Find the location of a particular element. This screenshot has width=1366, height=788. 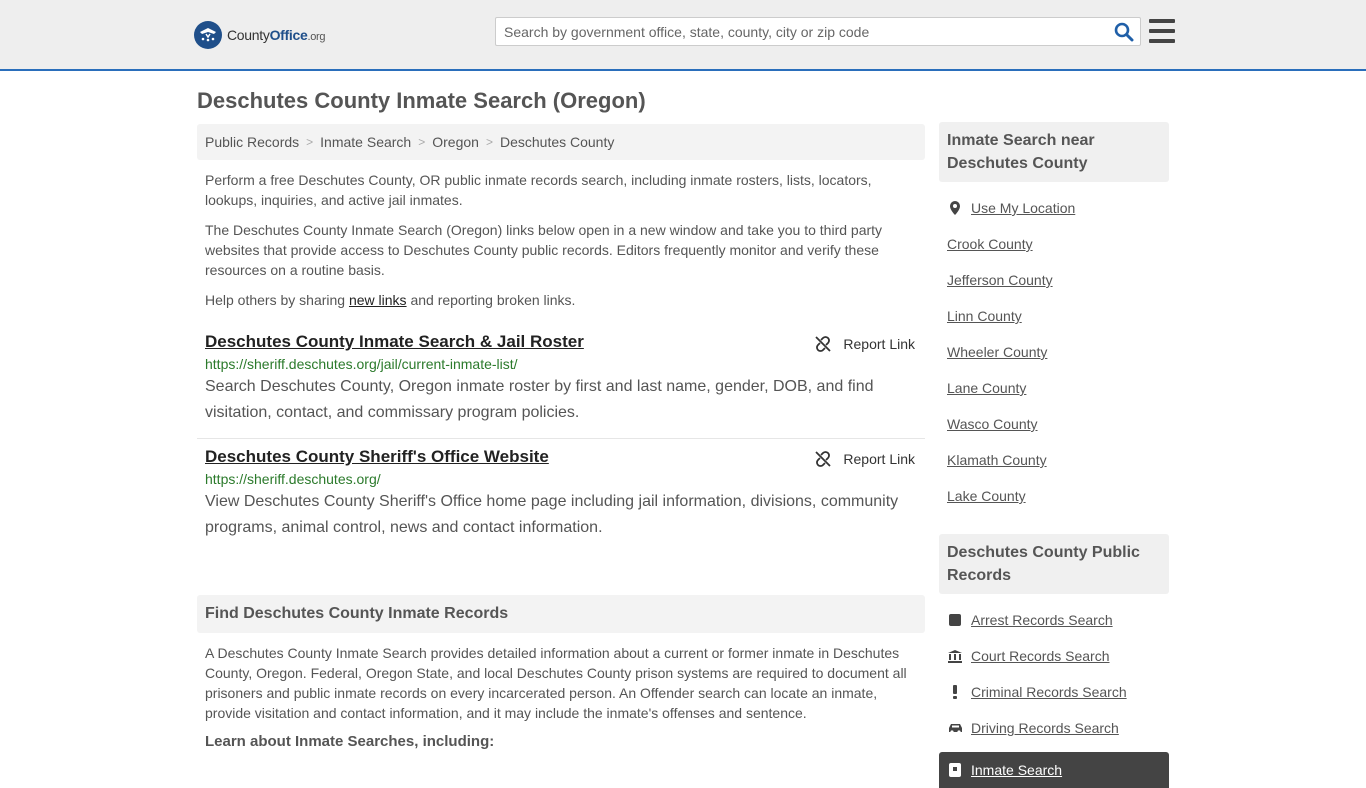

search-bar is located at coordinates (818, 31).